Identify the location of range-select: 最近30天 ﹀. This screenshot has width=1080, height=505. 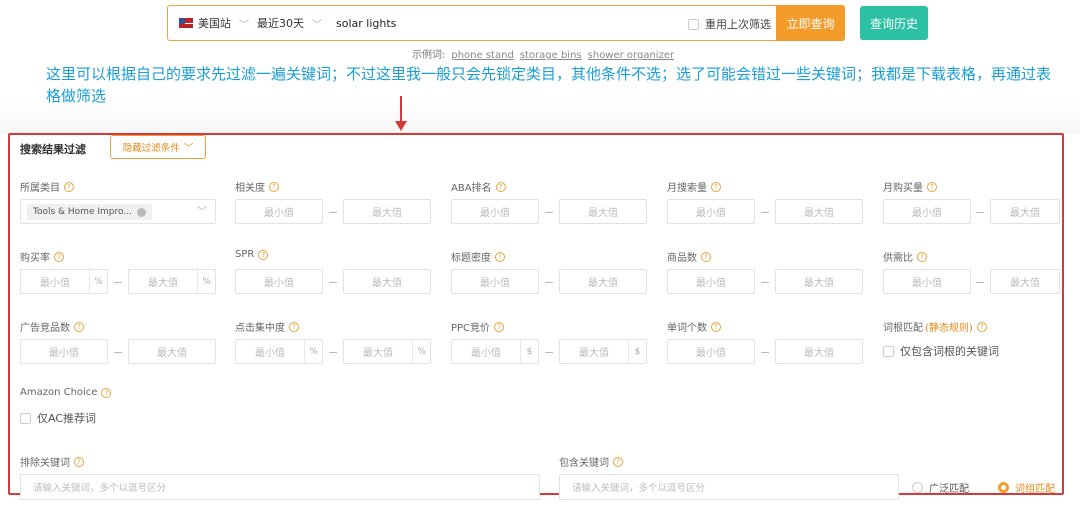
(293, 23).